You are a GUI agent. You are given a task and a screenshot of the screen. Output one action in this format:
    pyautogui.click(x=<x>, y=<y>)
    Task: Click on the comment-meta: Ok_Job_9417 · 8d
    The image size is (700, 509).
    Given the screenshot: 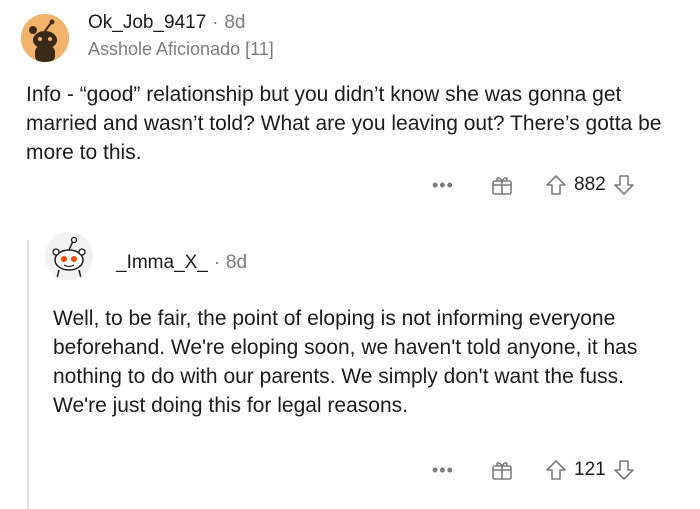 What is the action you would take?
    pyautogui.click(x=166, y=23)
    